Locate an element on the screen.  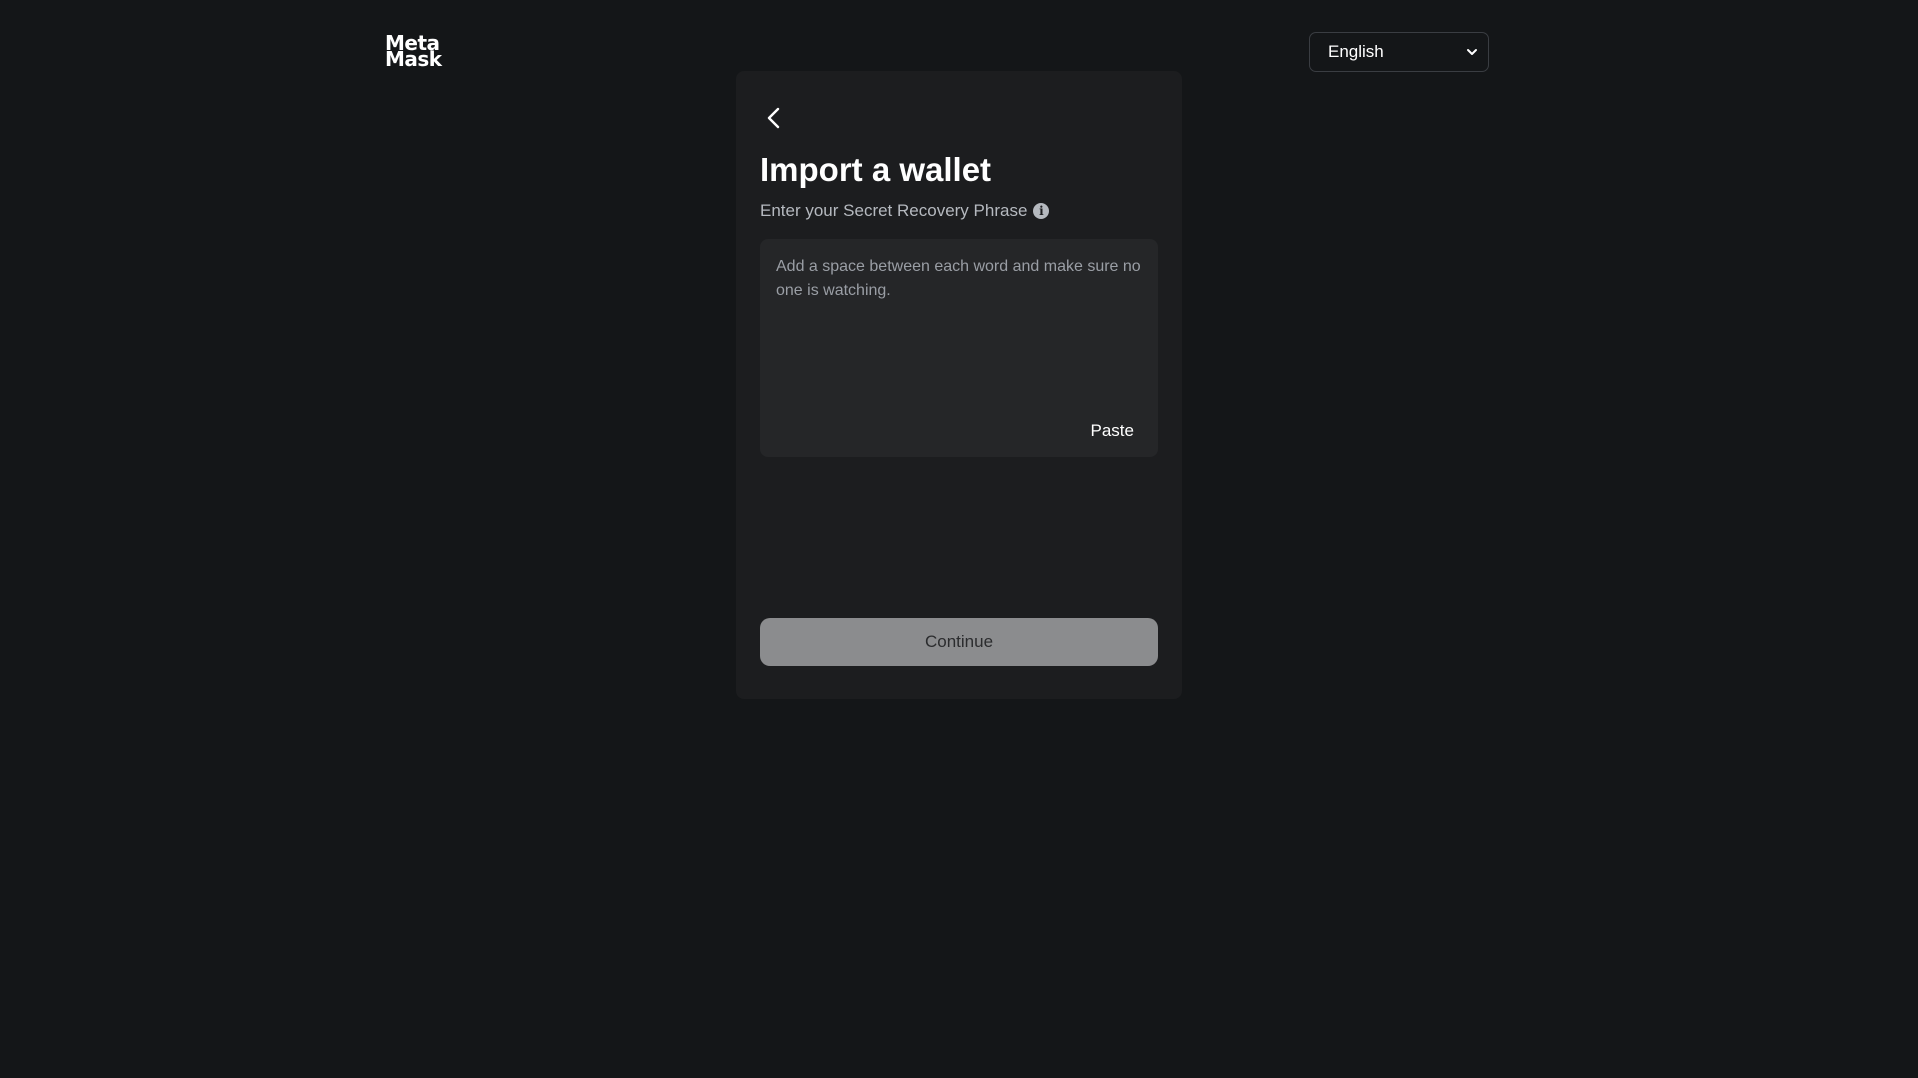
recovery-phrase-box: Paste is located at coordinates (959, 348).